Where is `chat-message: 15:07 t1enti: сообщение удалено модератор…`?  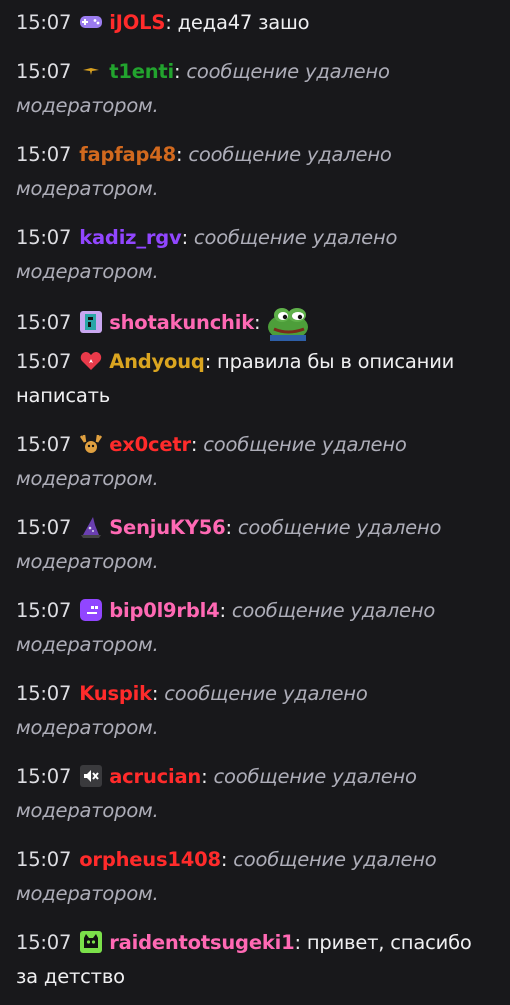 chat-message: 15:07 t1enti: сообщение удалено модератор… is located at coordinates (255, 89).